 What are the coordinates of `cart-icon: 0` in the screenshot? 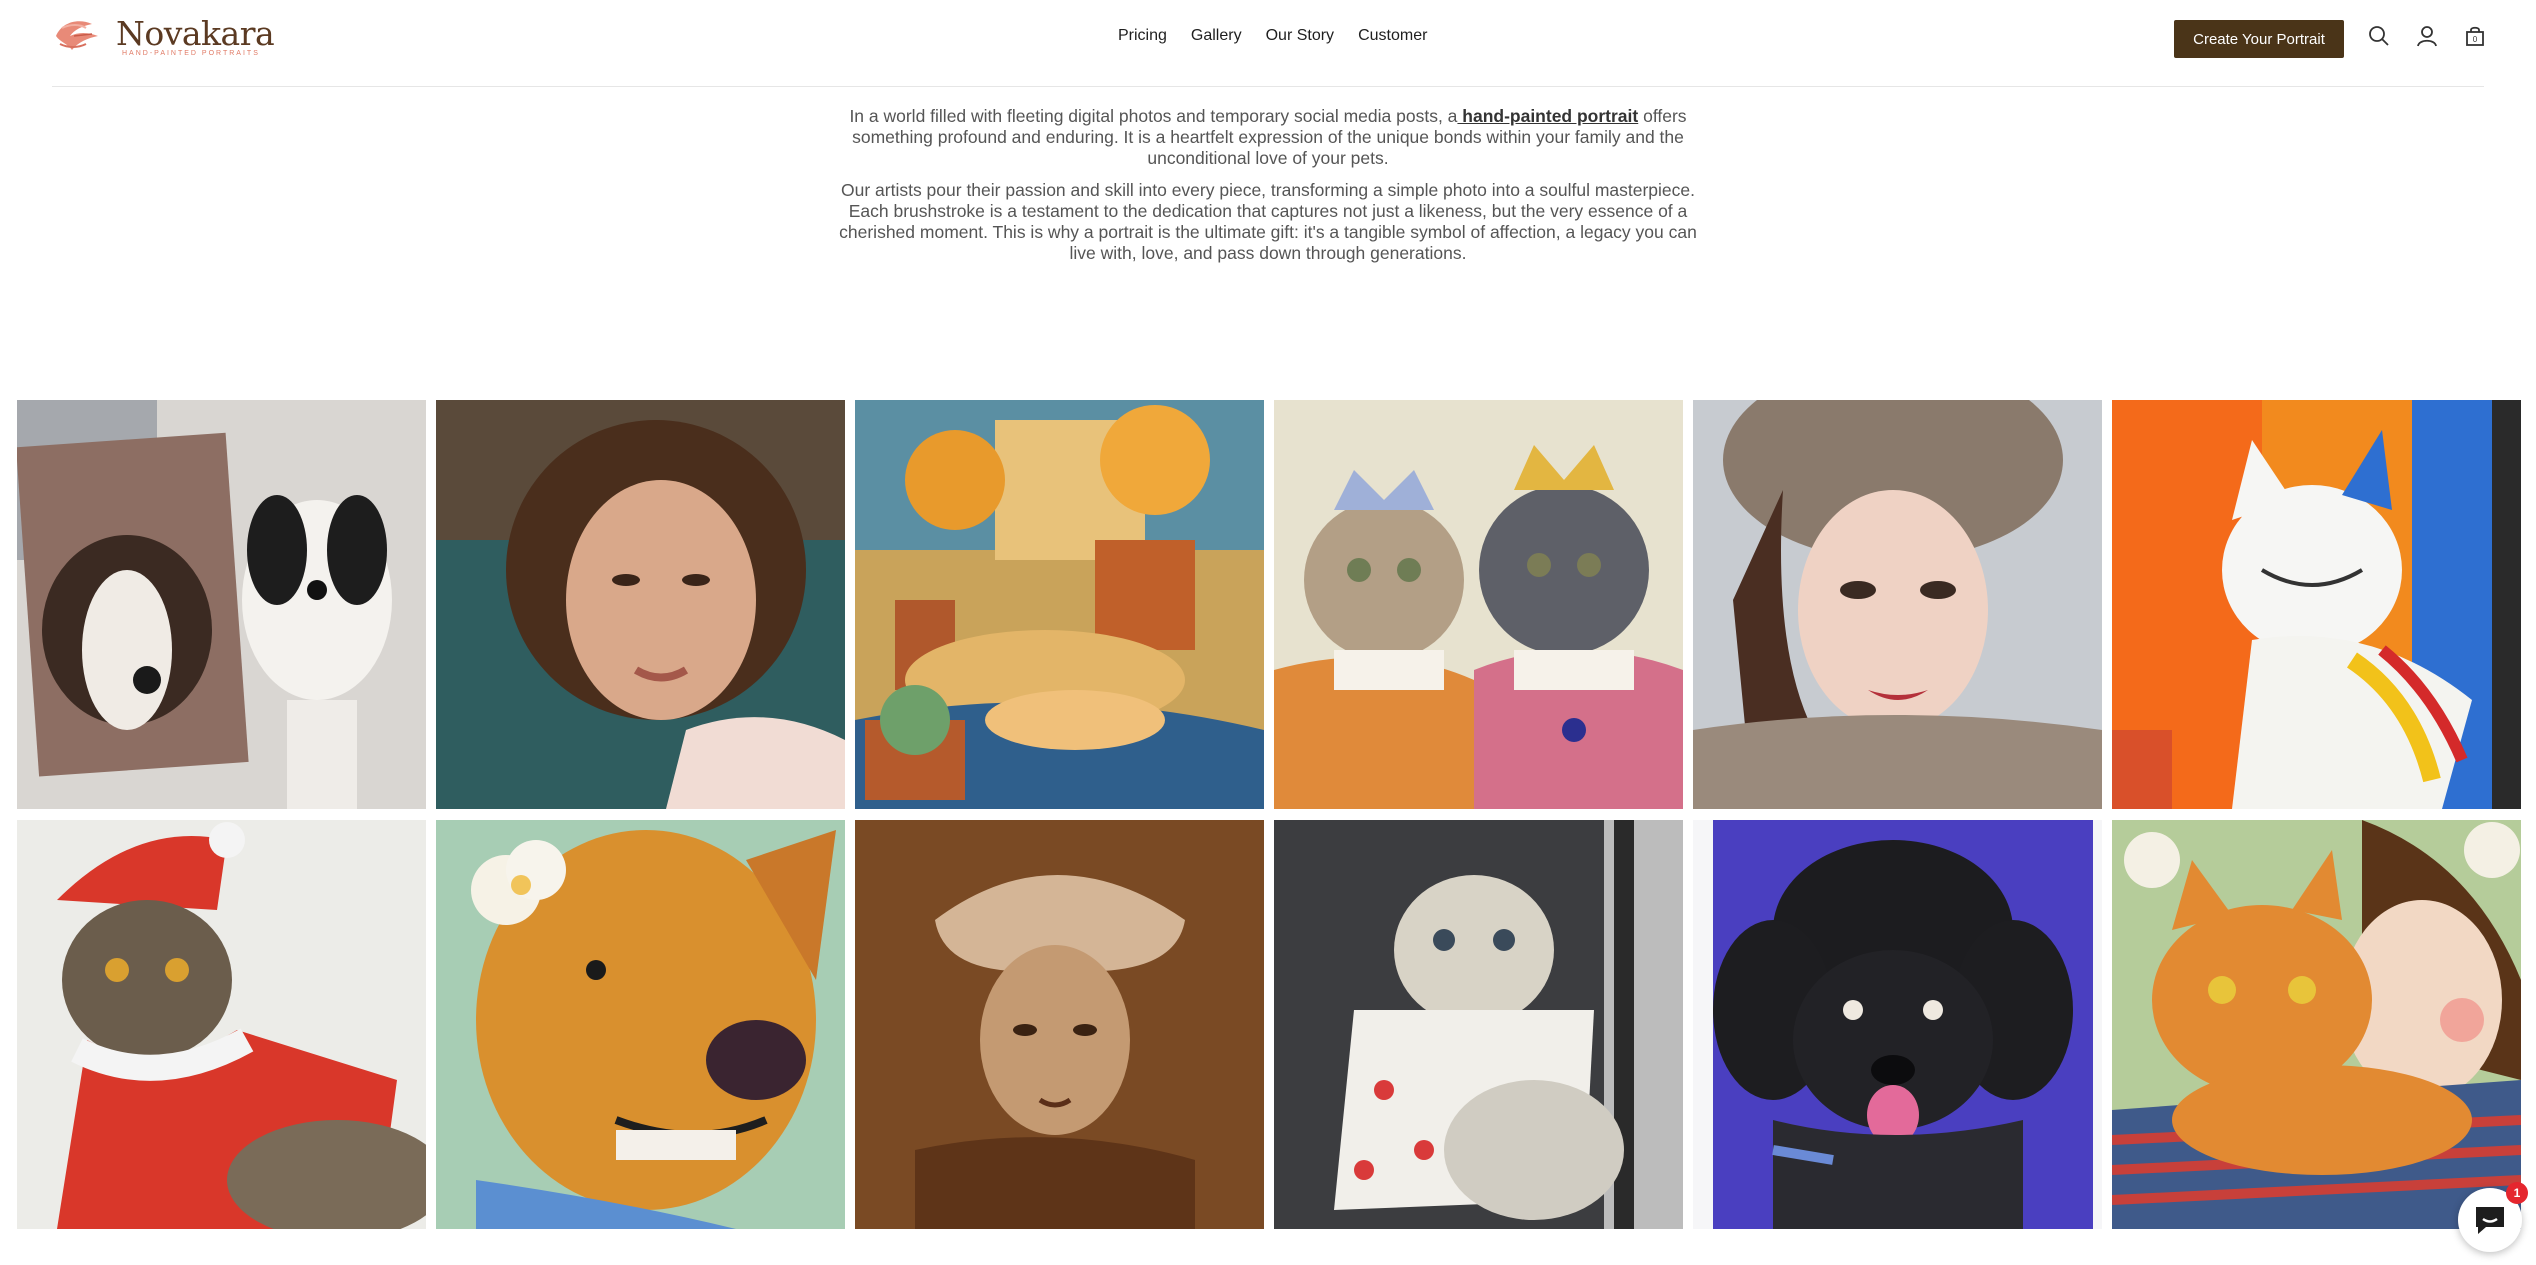 It's located at (2475, 36).